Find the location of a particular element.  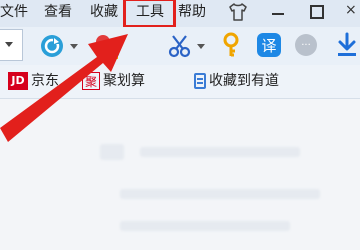

menu-tools: 工具 is located at coordinates (150, 12).